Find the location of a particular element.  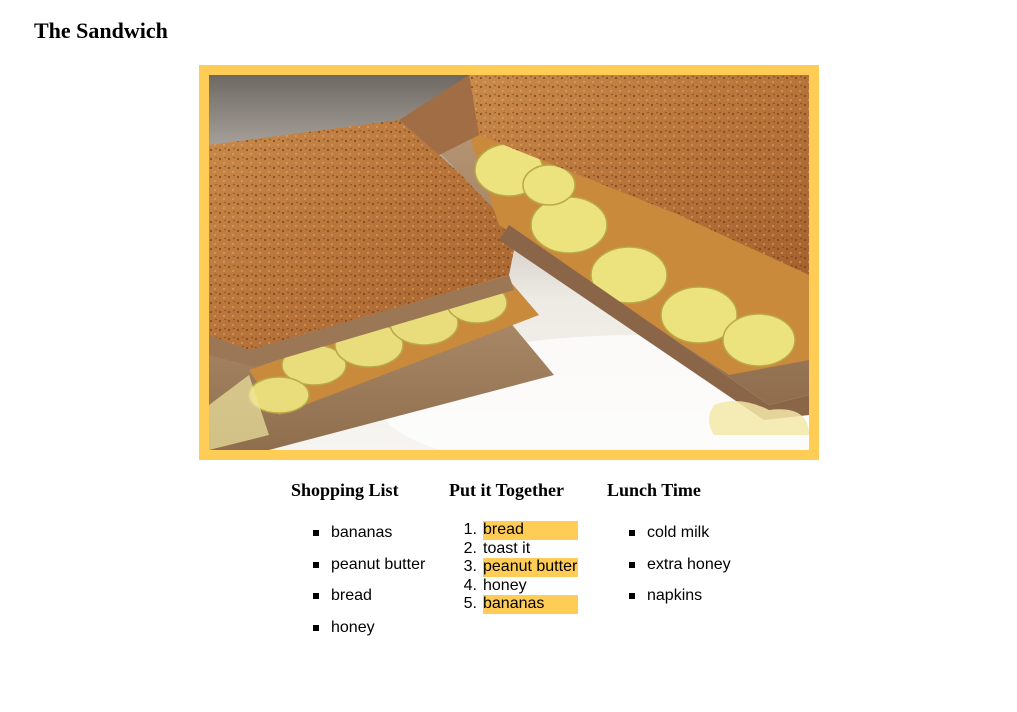

step-number: 2. is located at coordinates (470, 548).